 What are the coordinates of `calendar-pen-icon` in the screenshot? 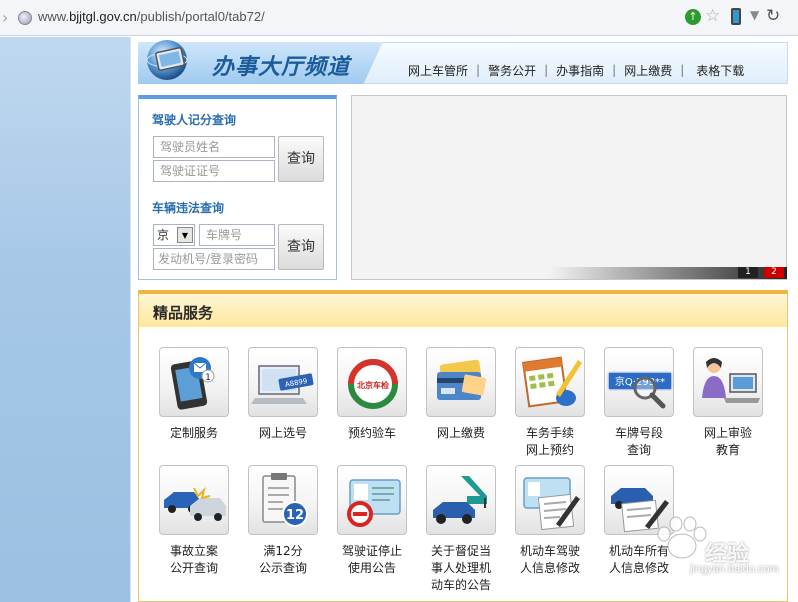 It's located at (550, 382).